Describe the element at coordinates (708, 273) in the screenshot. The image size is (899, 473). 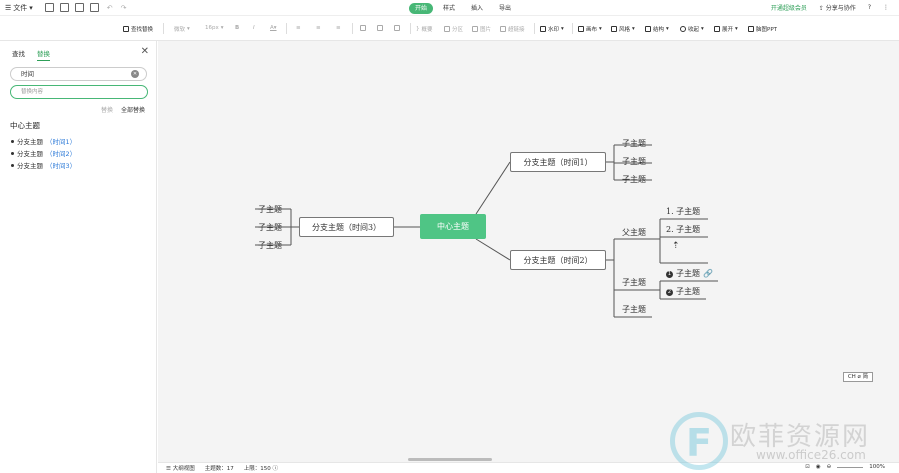
I see `link-icon: 🔗` at that location.